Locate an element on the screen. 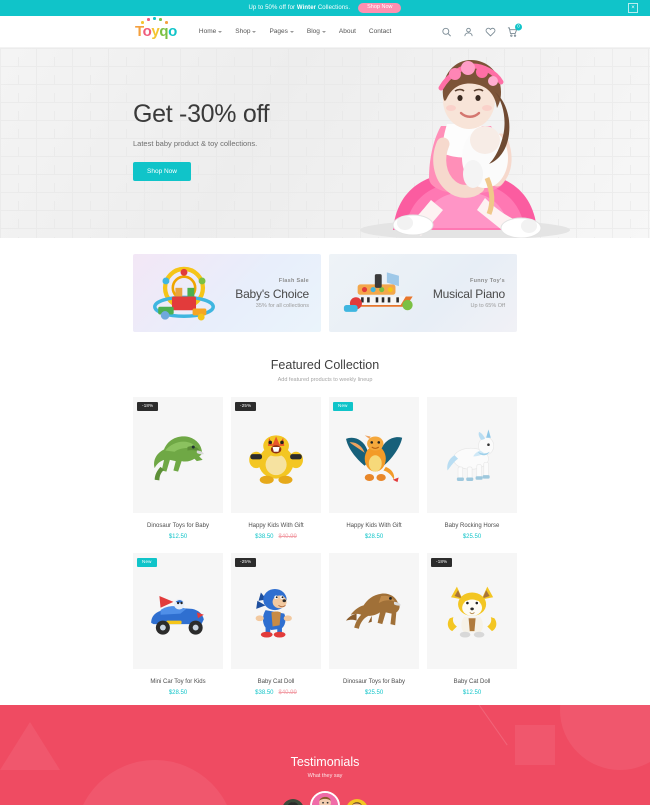 The width and height of the screenshot is (650, 805). nav-item-shop: Shop is located at coordinates (246, 31).